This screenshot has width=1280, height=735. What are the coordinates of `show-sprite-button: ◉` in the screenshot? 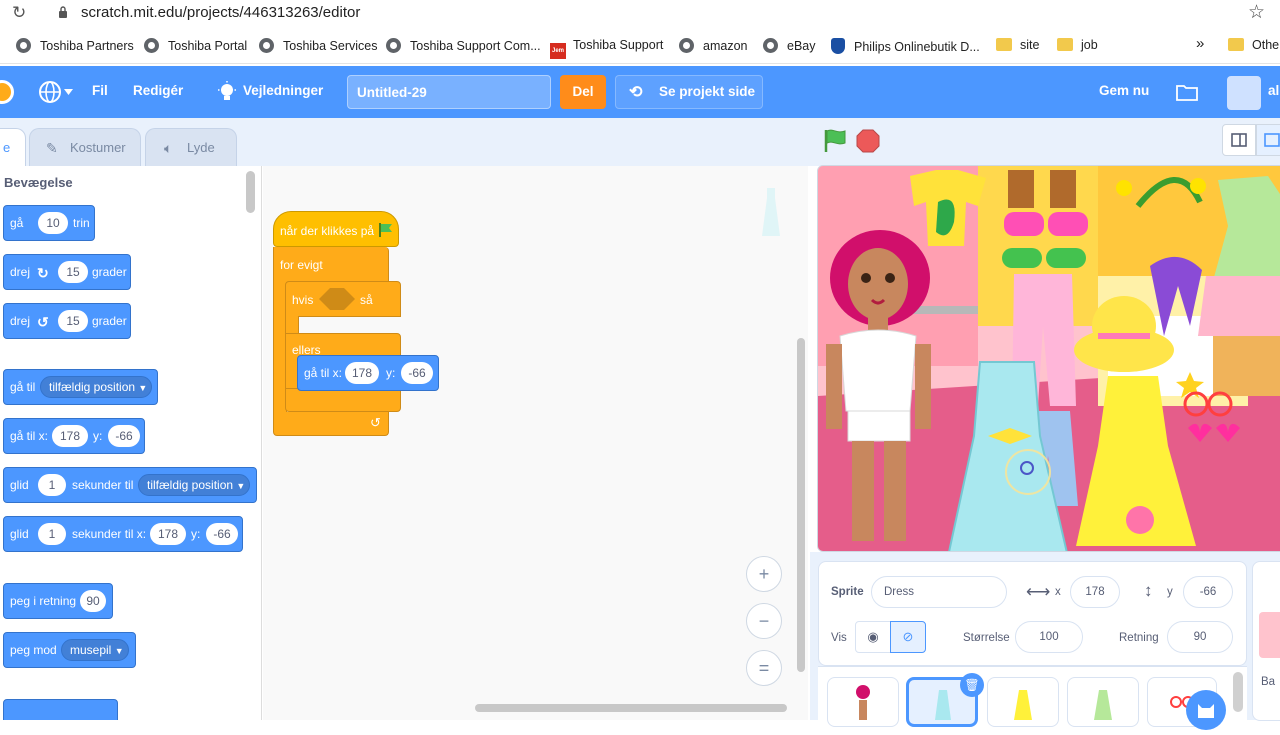 It's located at (873, 637).